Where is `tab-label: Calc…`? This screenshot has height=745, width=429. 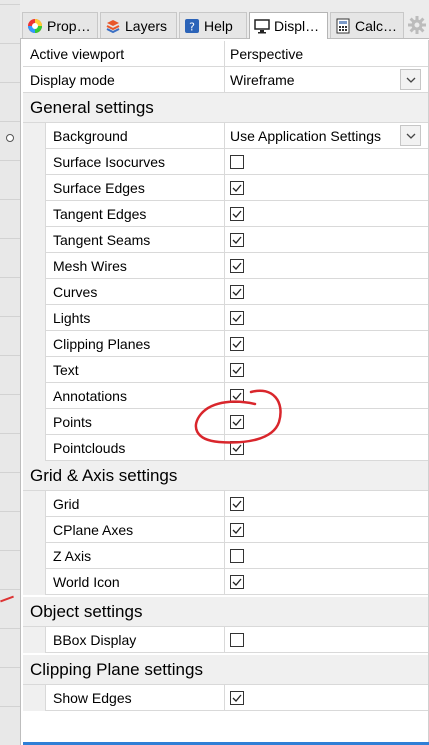
tab-label: Calc… is located at coordinates (376, 25).